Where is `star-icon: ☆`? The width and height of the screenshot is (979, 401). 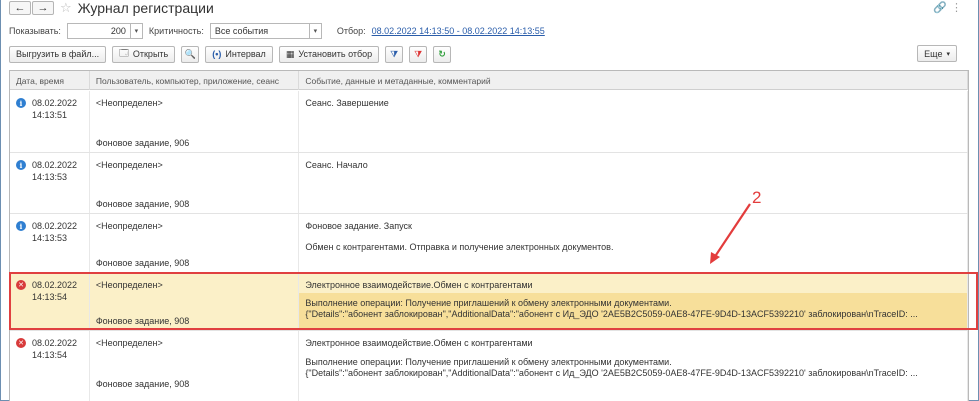 star-icon: ☆ is located at coordinates (66, 8).